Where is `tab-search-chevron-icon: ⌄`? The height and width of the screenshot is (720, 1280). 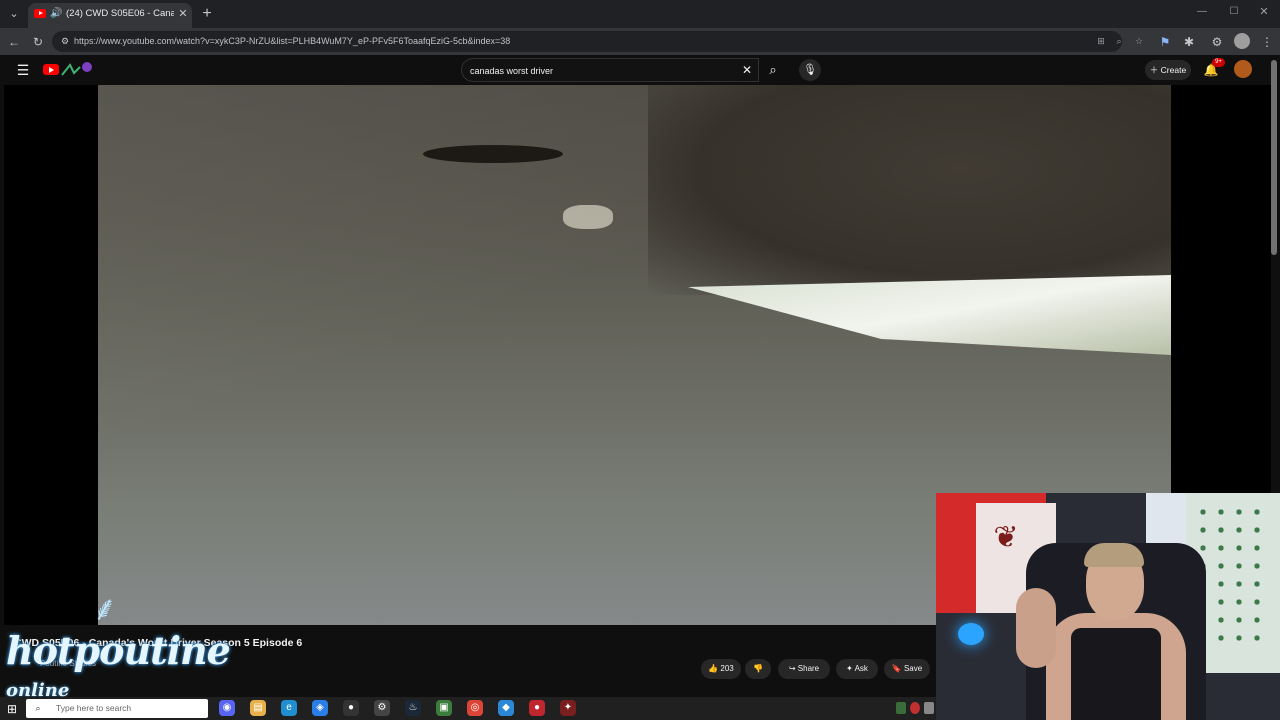 tab-search-chevron-icon: ⌄ is located at coordinates (14, 14).